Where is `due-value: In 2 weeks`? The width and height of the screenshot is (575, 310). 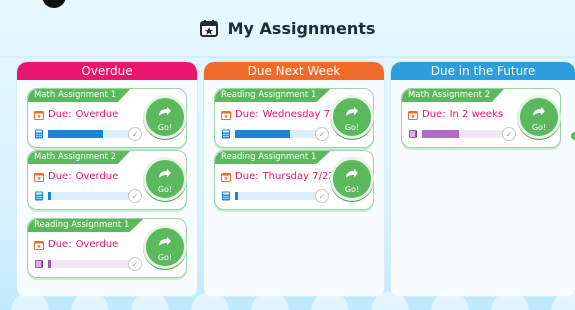 due-value: In 2 weeks is located at coordinates (476, 114).